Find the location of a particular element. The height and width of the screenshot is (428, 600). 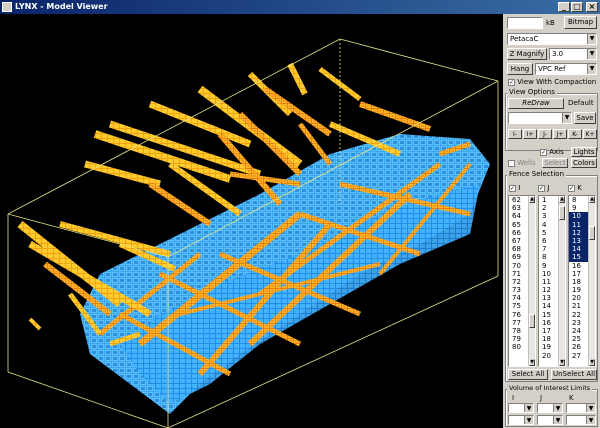

model-select-value: PetacaC is located at coordinates (524, 39).